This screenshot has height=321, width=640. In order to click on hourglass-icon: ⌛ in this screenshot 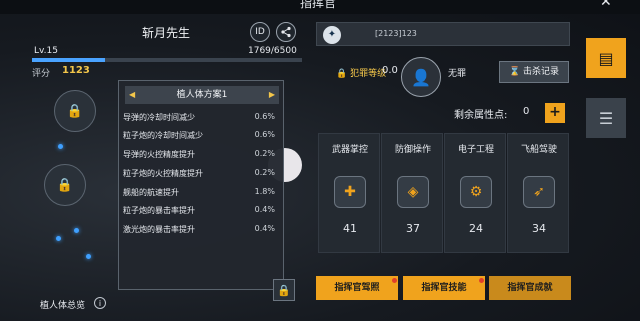, I will do `click(514, 72)`.